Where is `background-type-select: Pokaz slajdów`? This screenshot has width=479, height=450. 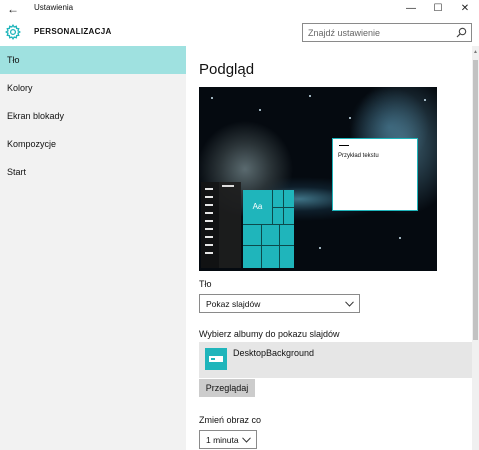
background-type-select: Pokaz slajdów is located at coordinates (279, 303).